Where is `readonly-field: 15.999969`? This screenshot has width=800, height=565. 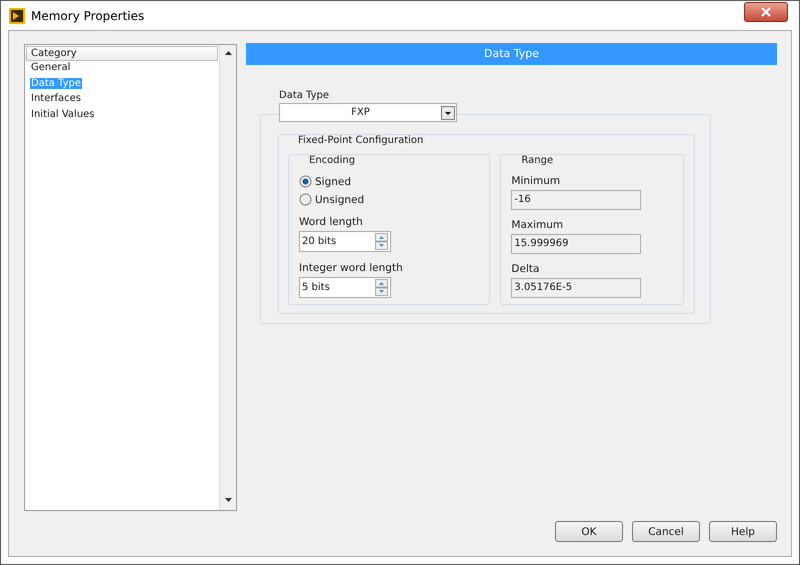 readonly-field: 15.999969 is located at coordinates (576, 244).